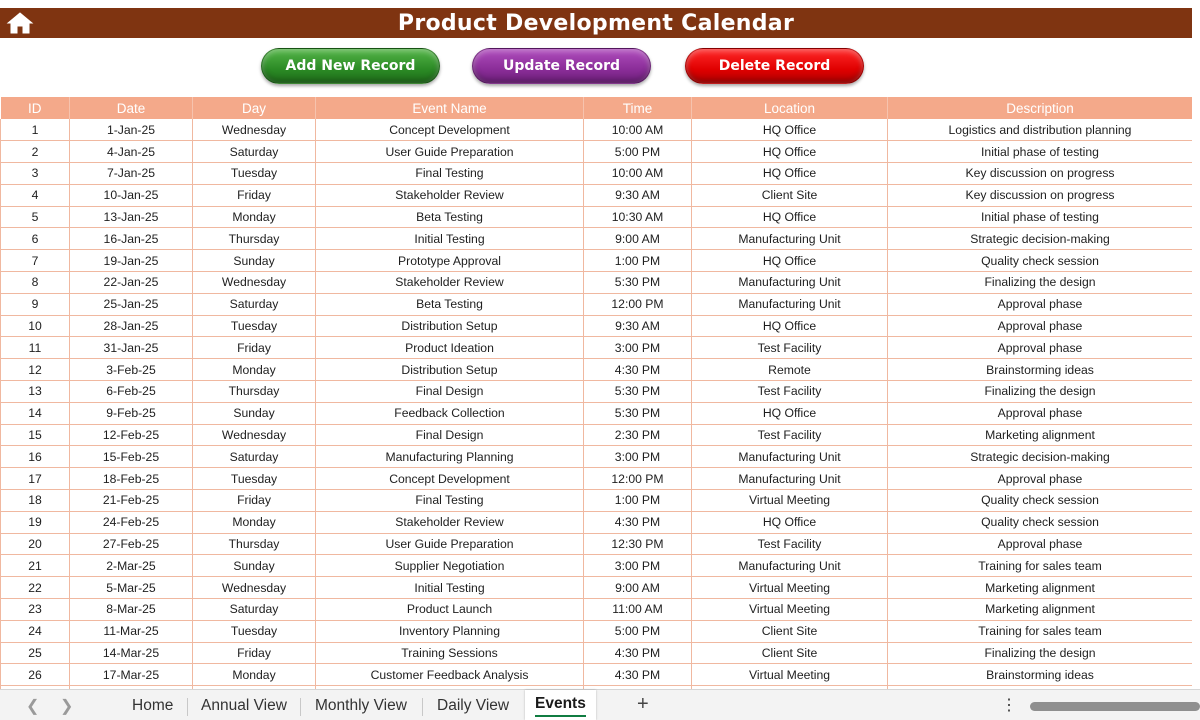 The image size is (1200, 720). Describe the element at coordinates (637, 173) in the screenshot. I see `table-cell: 10:00 AM` at that location.